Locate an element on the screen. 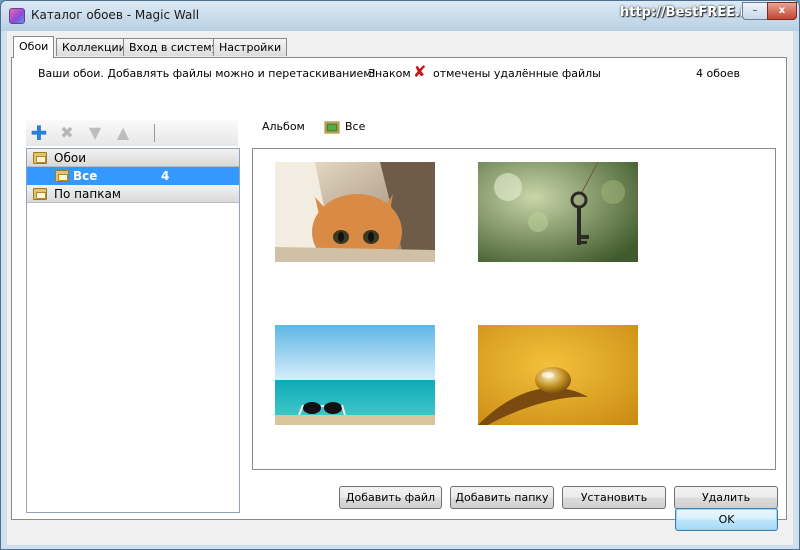  wallpaper-count: 4 обоев is located at coordinates (718, 73).